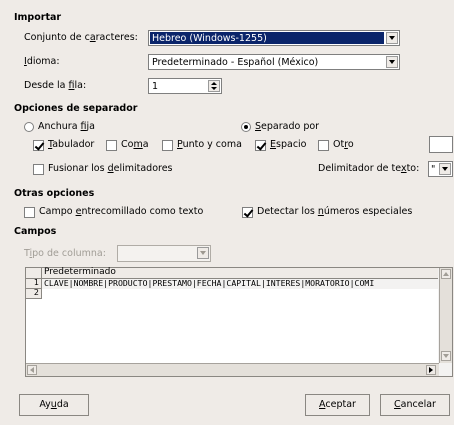 The width and height of the screenshot is (454, 425). I want to click on cancel-button: Cancelar, so click(415, 405).